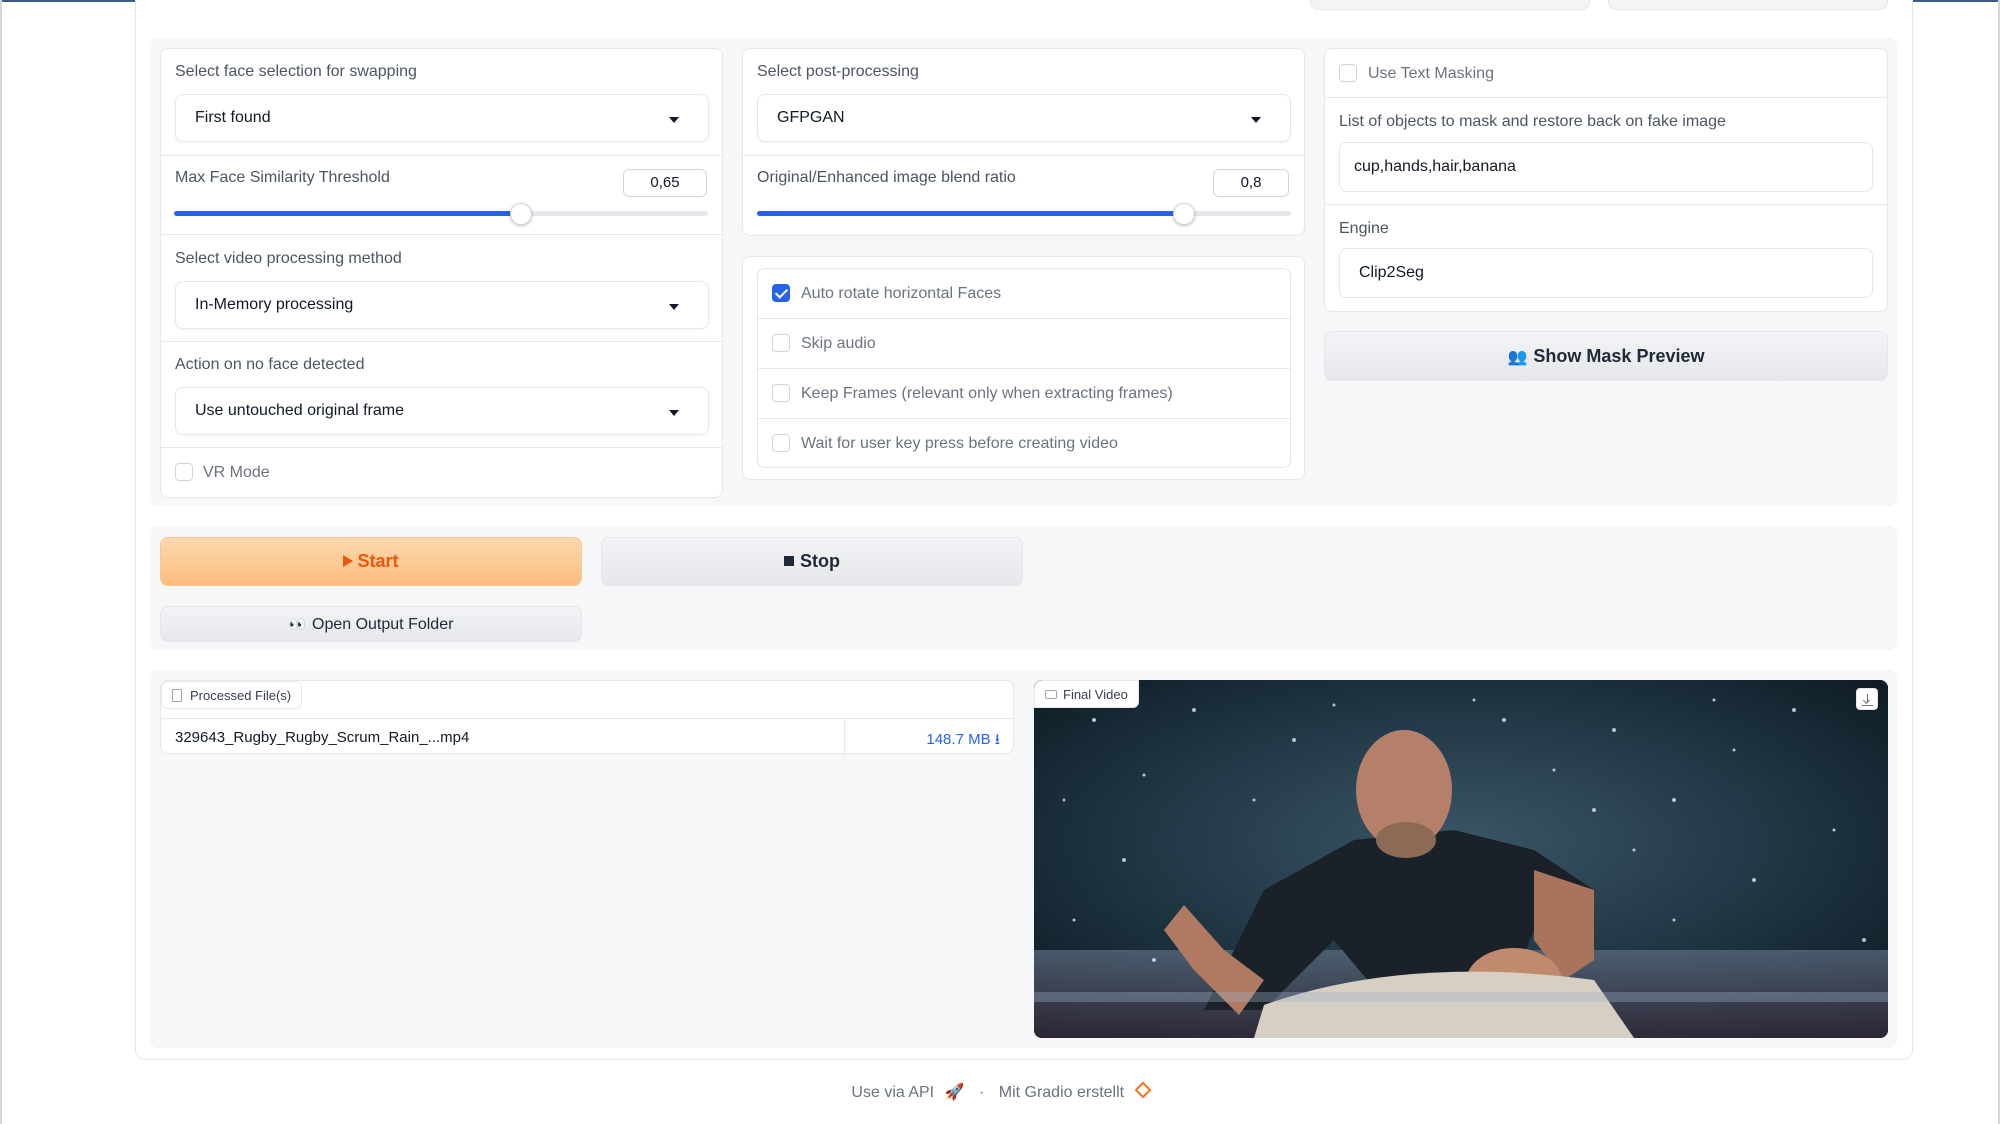  I want to click on no-face-value: Use untouched original frame, so click(300, 410).